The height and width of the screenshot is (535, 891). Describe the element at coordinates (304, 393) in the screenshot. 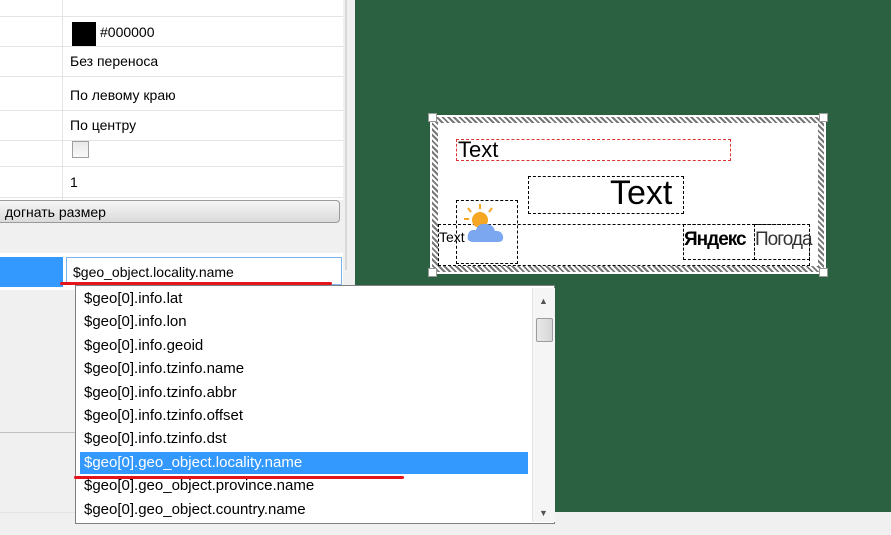

I see `dropdown-item: $geo[0].info.tzinfo.abbr` at that location.